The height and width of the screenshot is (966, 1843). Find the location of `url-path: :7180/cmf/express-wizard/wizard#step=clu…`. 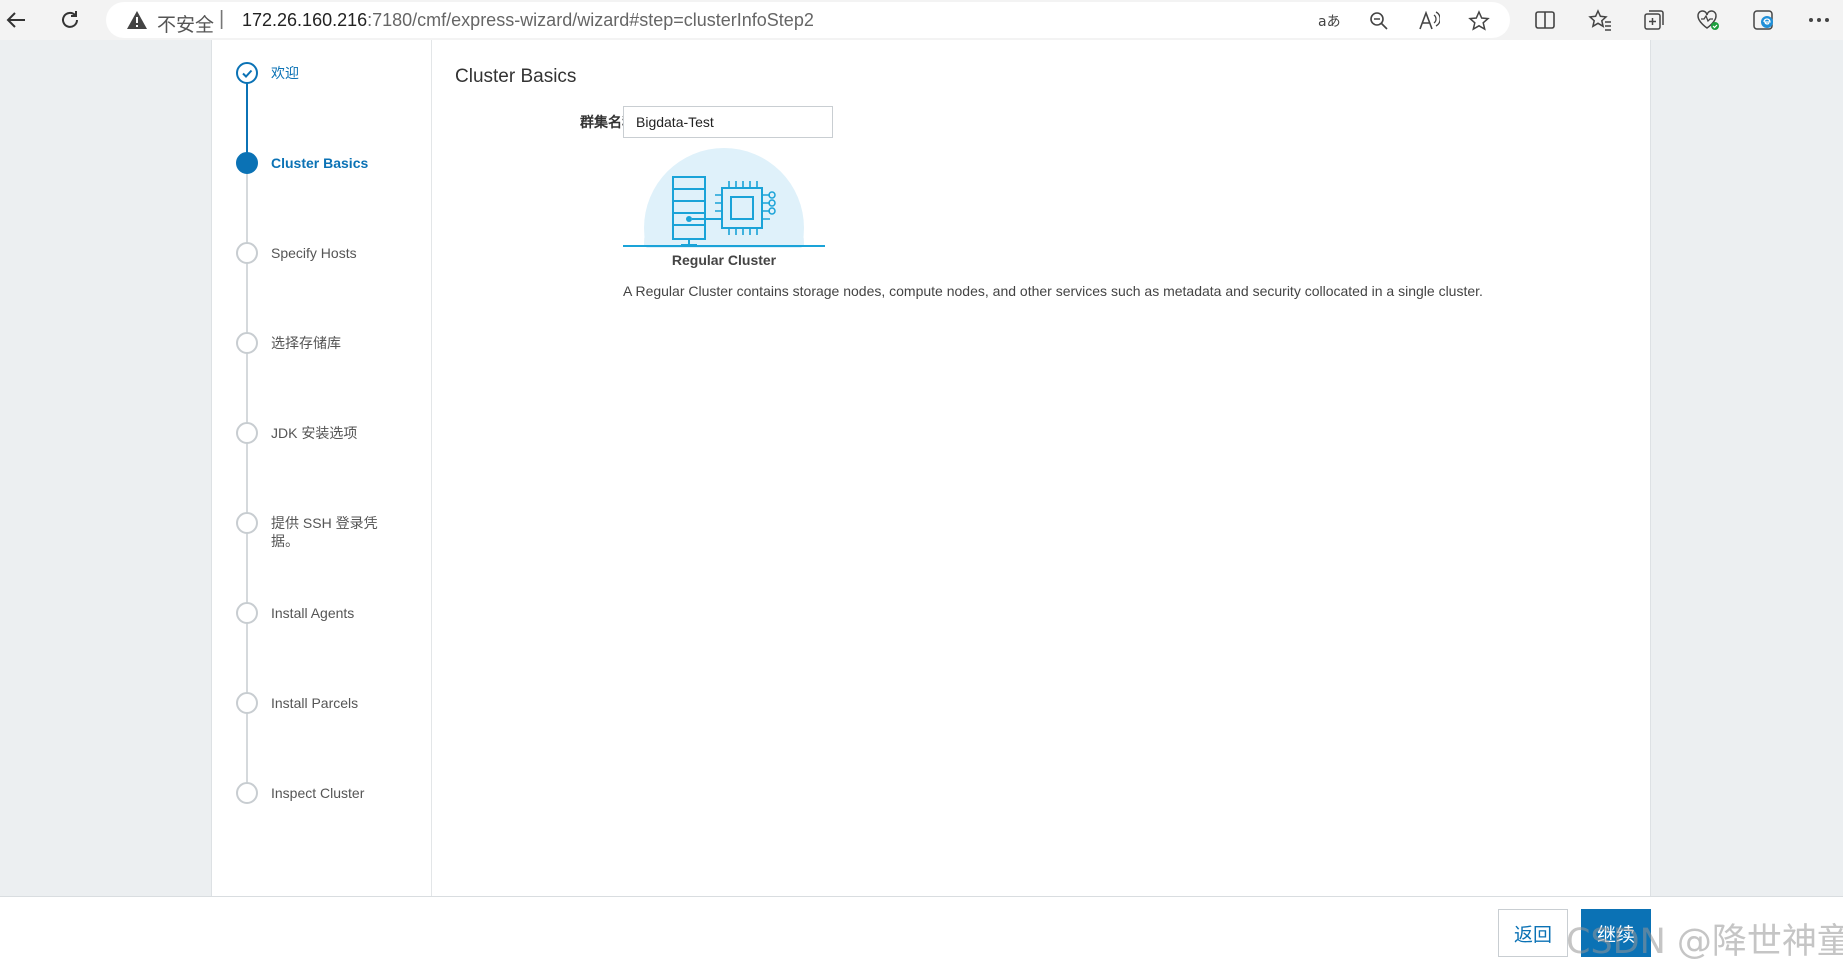

url-path: :7180/cmf/express-wizard/wizard#step=clu… is located at coordinates (590, 20).